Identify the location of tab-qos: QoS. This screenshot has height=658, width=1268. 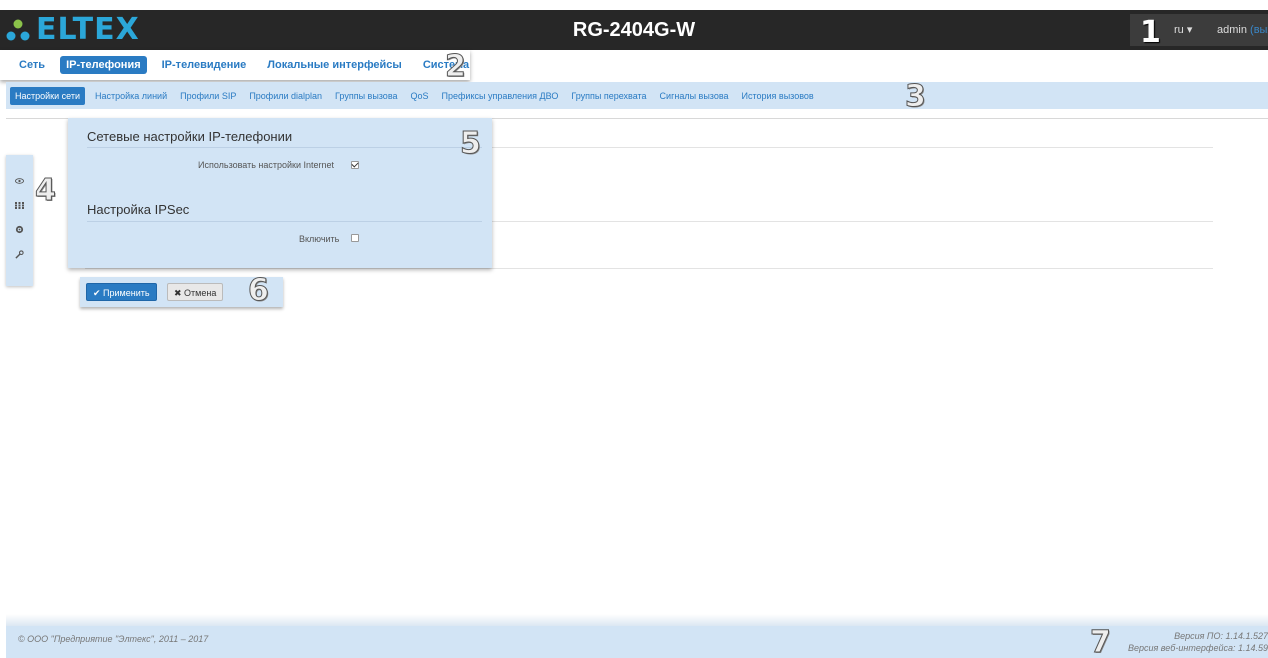
(420, 96).